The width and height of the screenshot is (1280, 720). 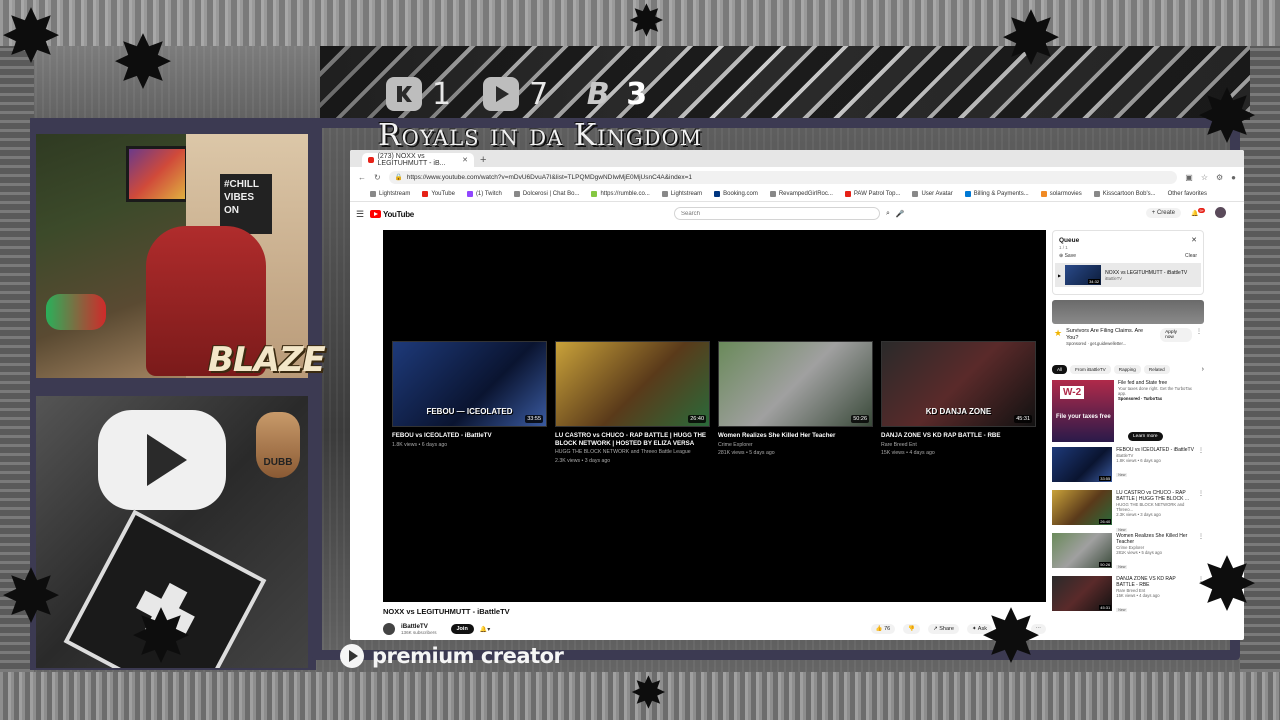 What do you see at coordinates (1165, 212) in the screenshot?
I see `create-label: Create` at bounding box center [1165, 212].